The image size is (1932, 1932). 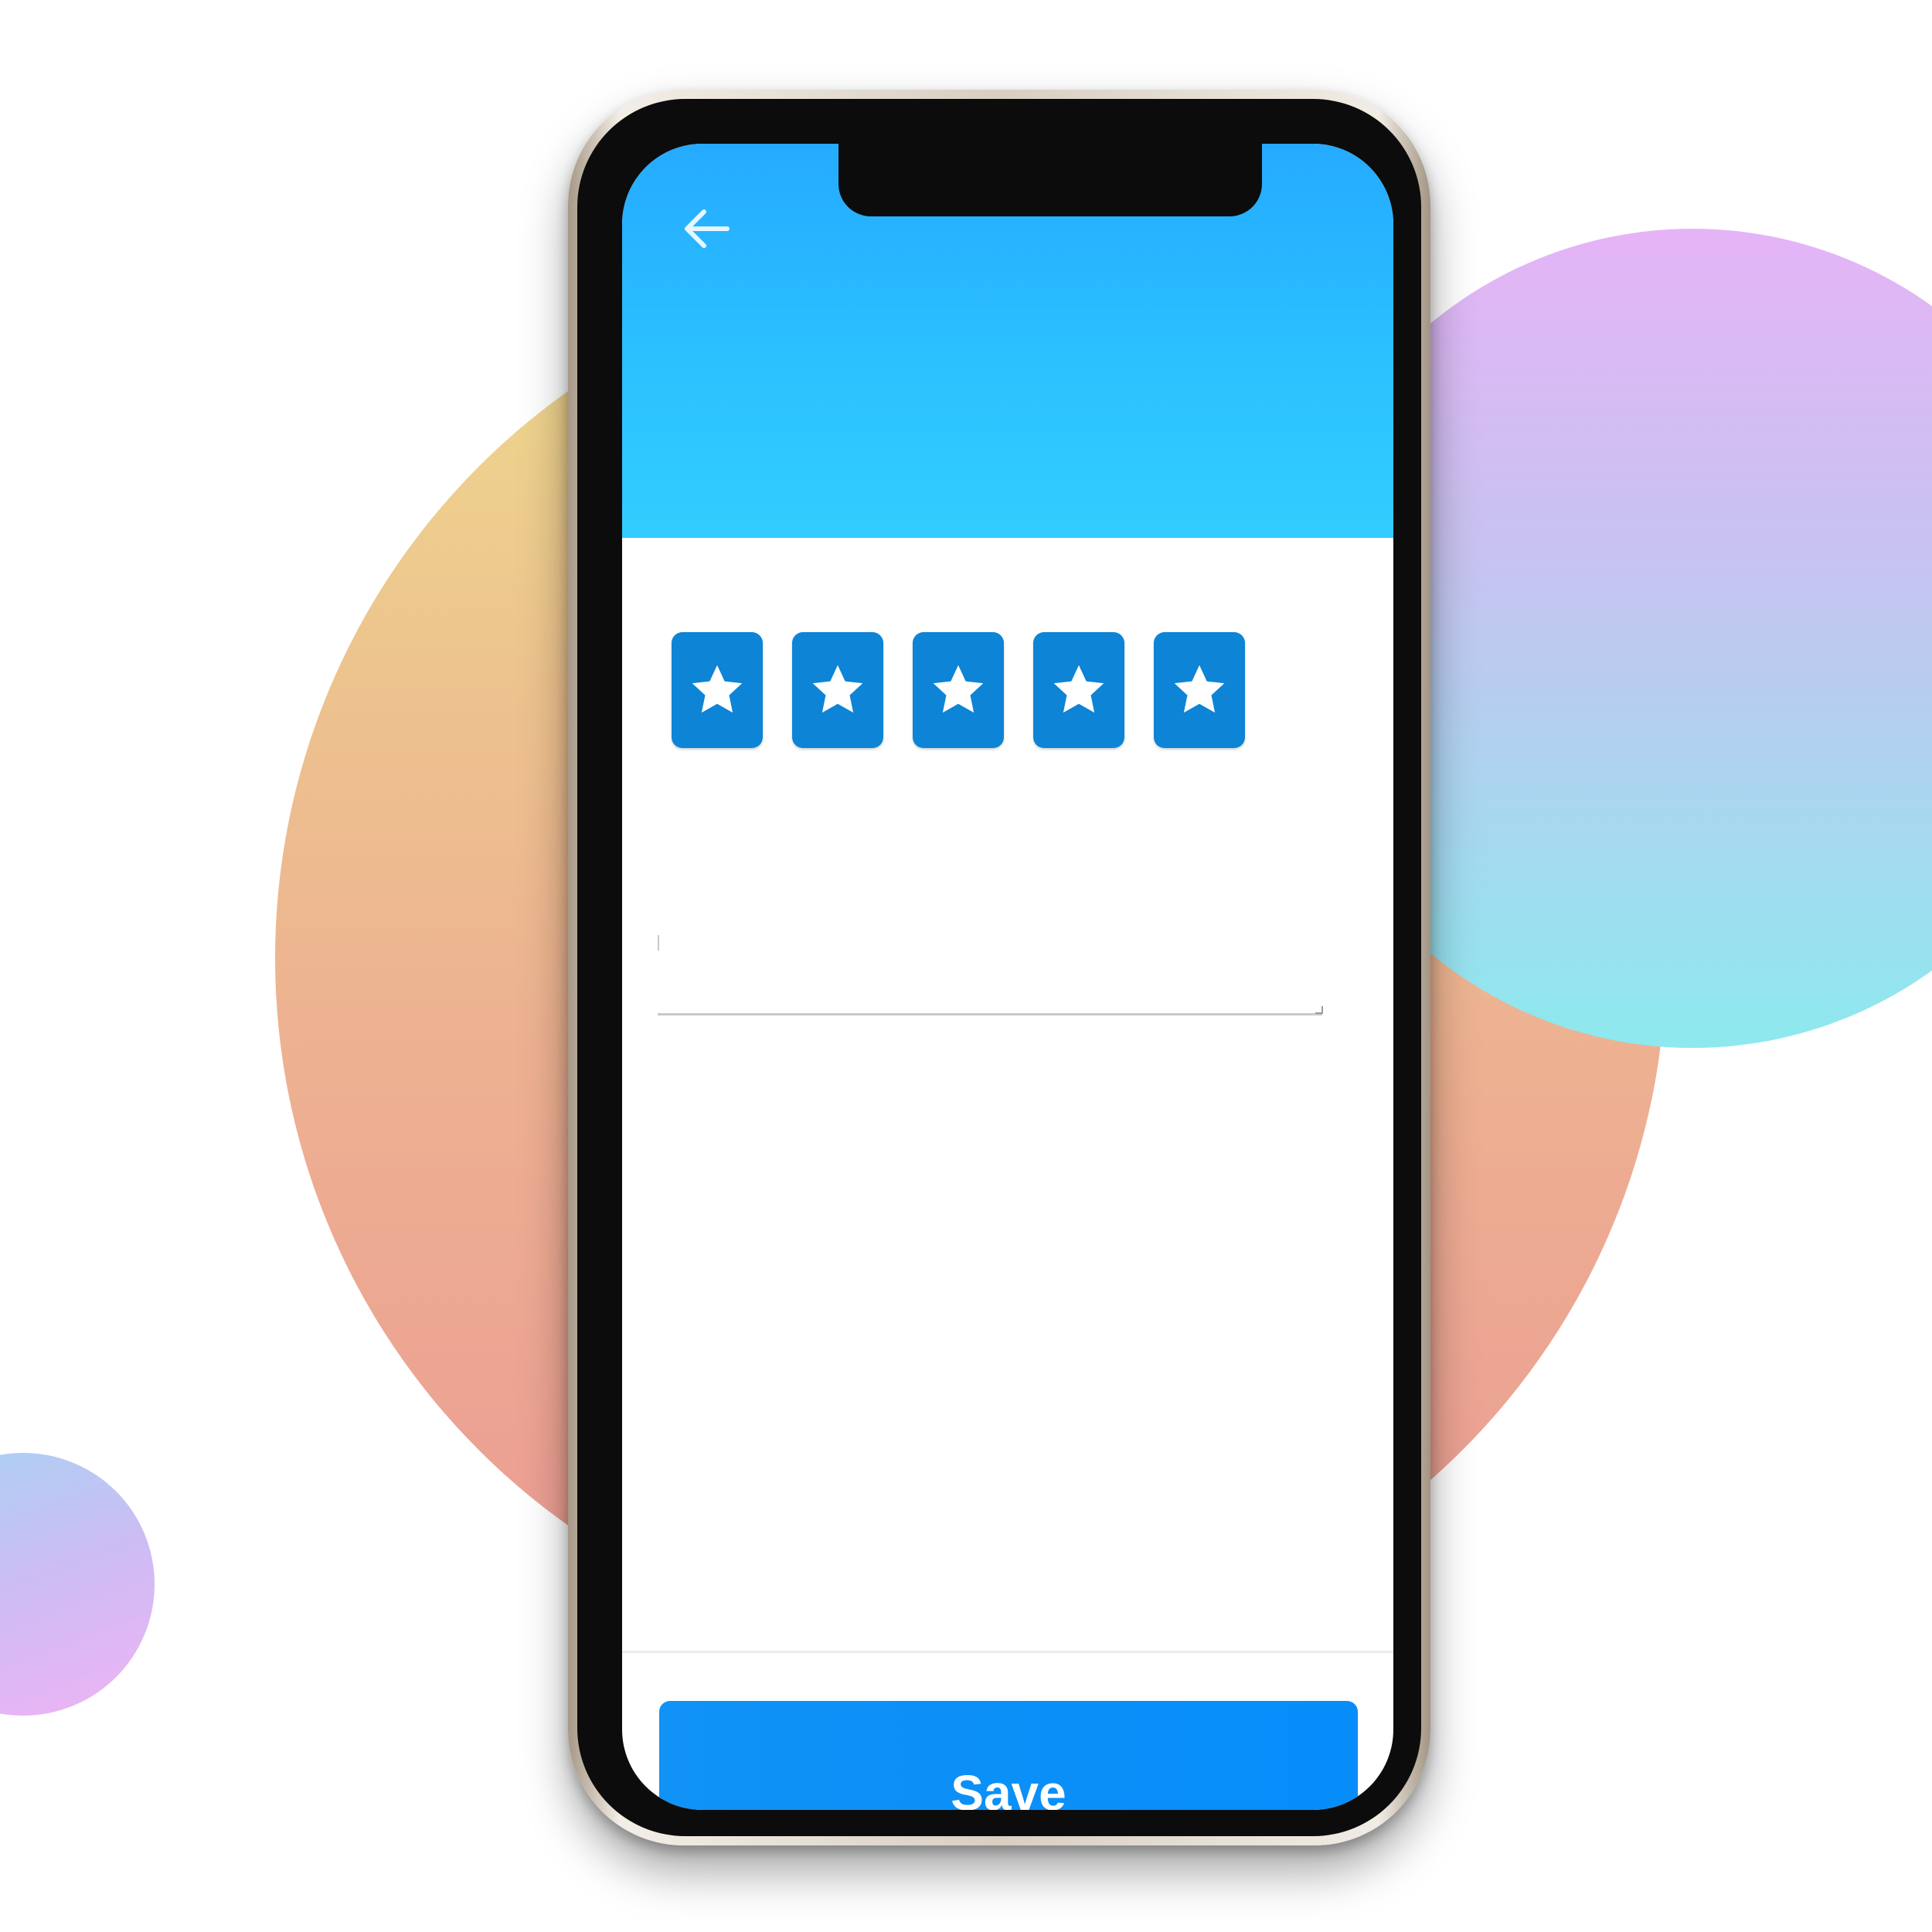 I want to click on back-button, so click(x=707, y=229).